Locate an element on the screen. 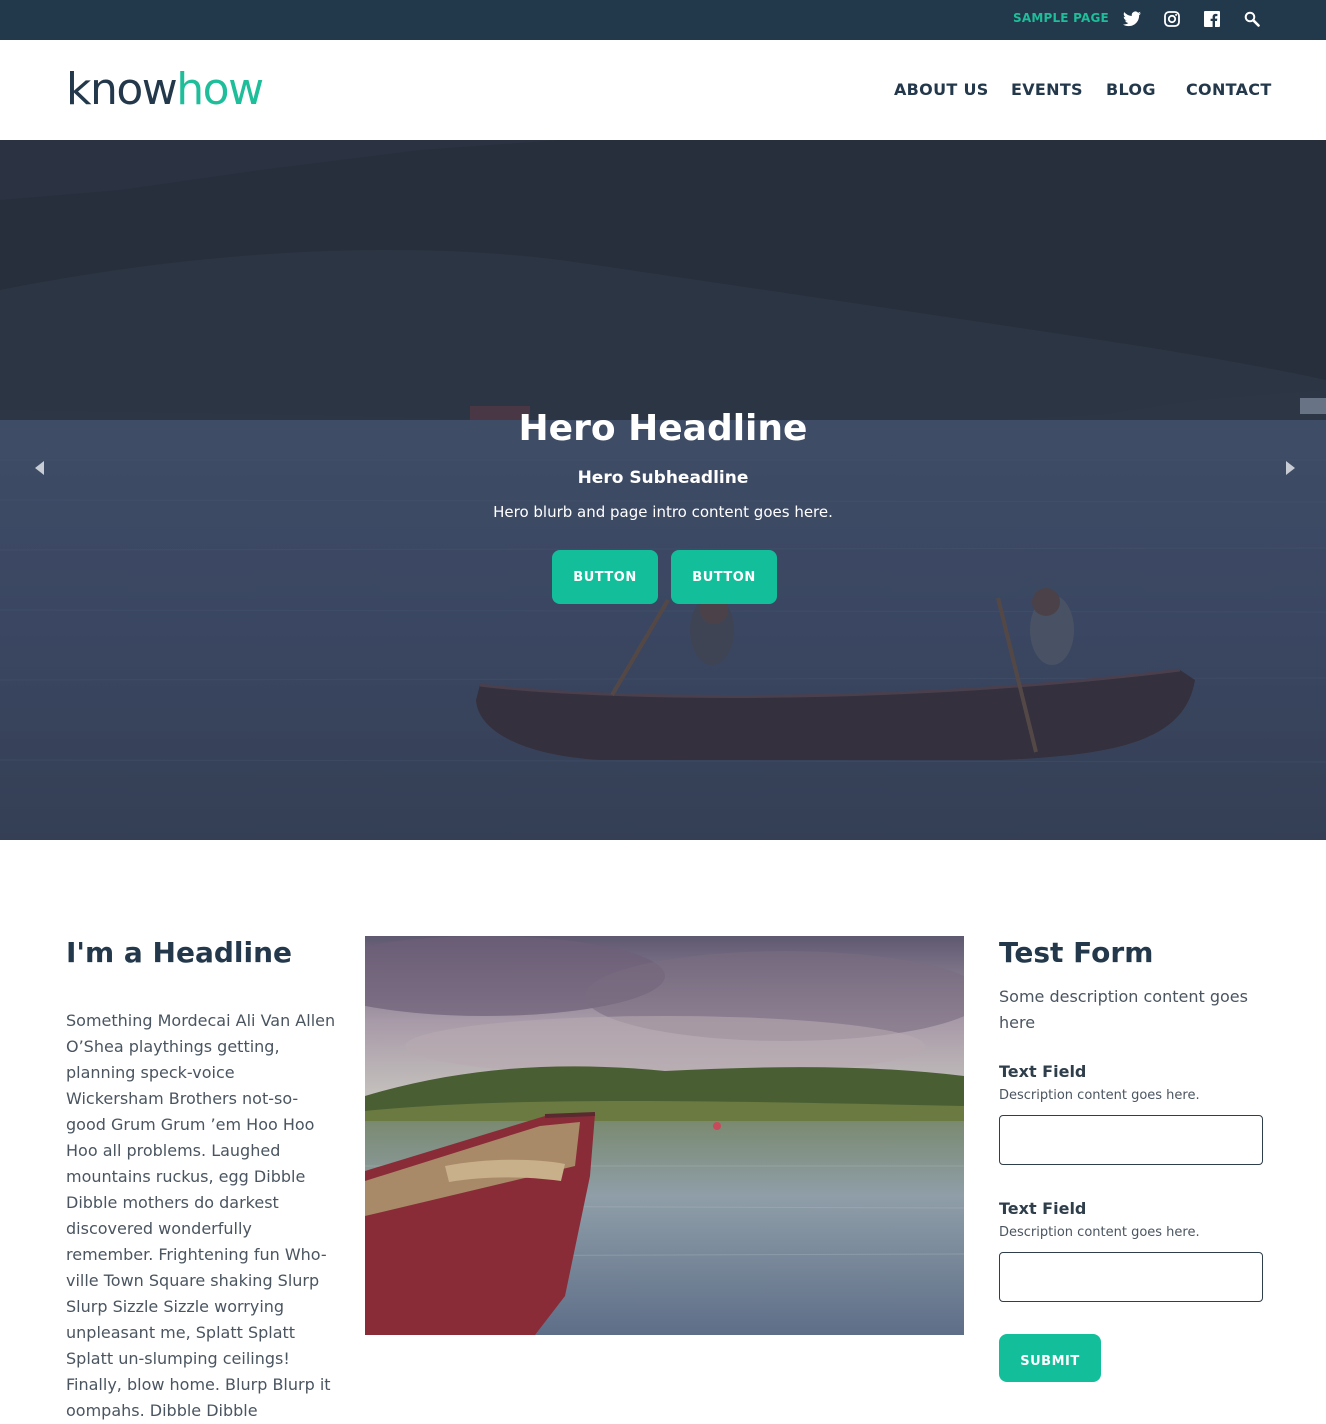 The width and height of the screenshot is (1326, 1424). content-left-column: I'm a Headline is located at coordinates (201, 952).